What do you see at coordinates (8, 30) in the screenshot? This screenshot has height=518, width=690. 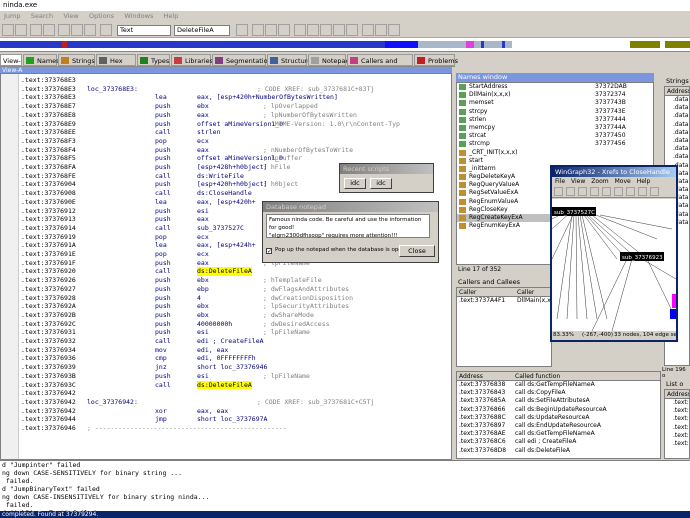 I see `back-icon` at bounding box center [8, 30].